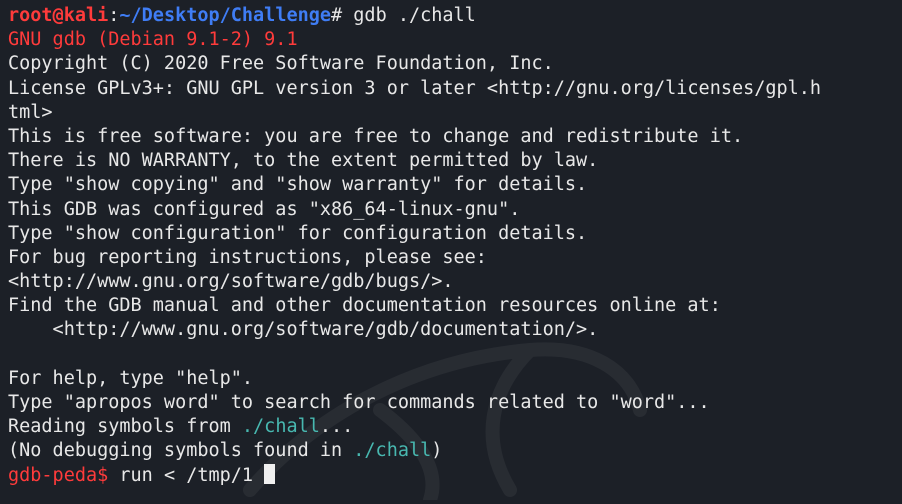  What do you see at coordinates (225, 15) in the screenshot?
I see `prompt-path: ~/Desktop/Challenge` at bounding box center [225, 15].